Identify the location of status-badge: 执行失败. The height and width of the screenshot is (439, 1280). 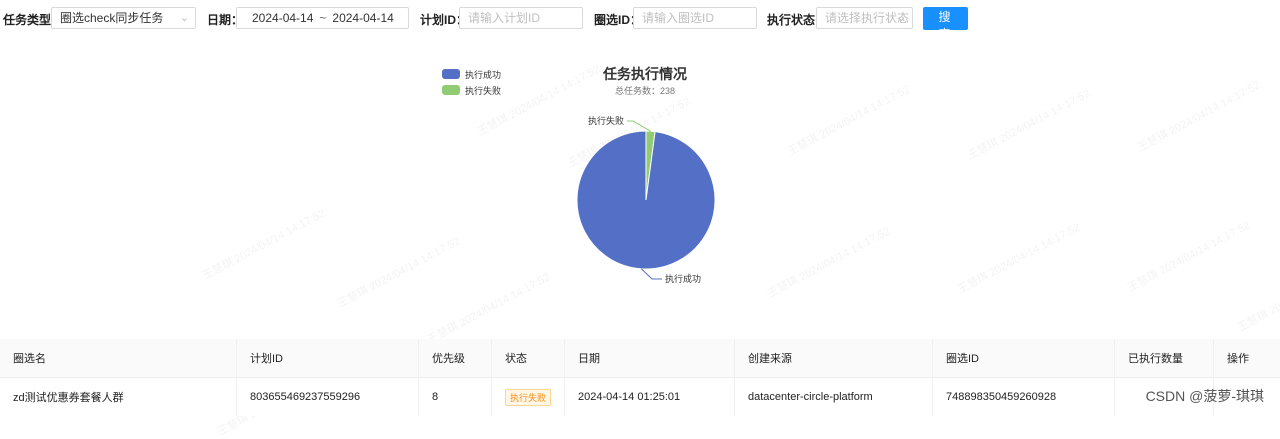
(528, 397).